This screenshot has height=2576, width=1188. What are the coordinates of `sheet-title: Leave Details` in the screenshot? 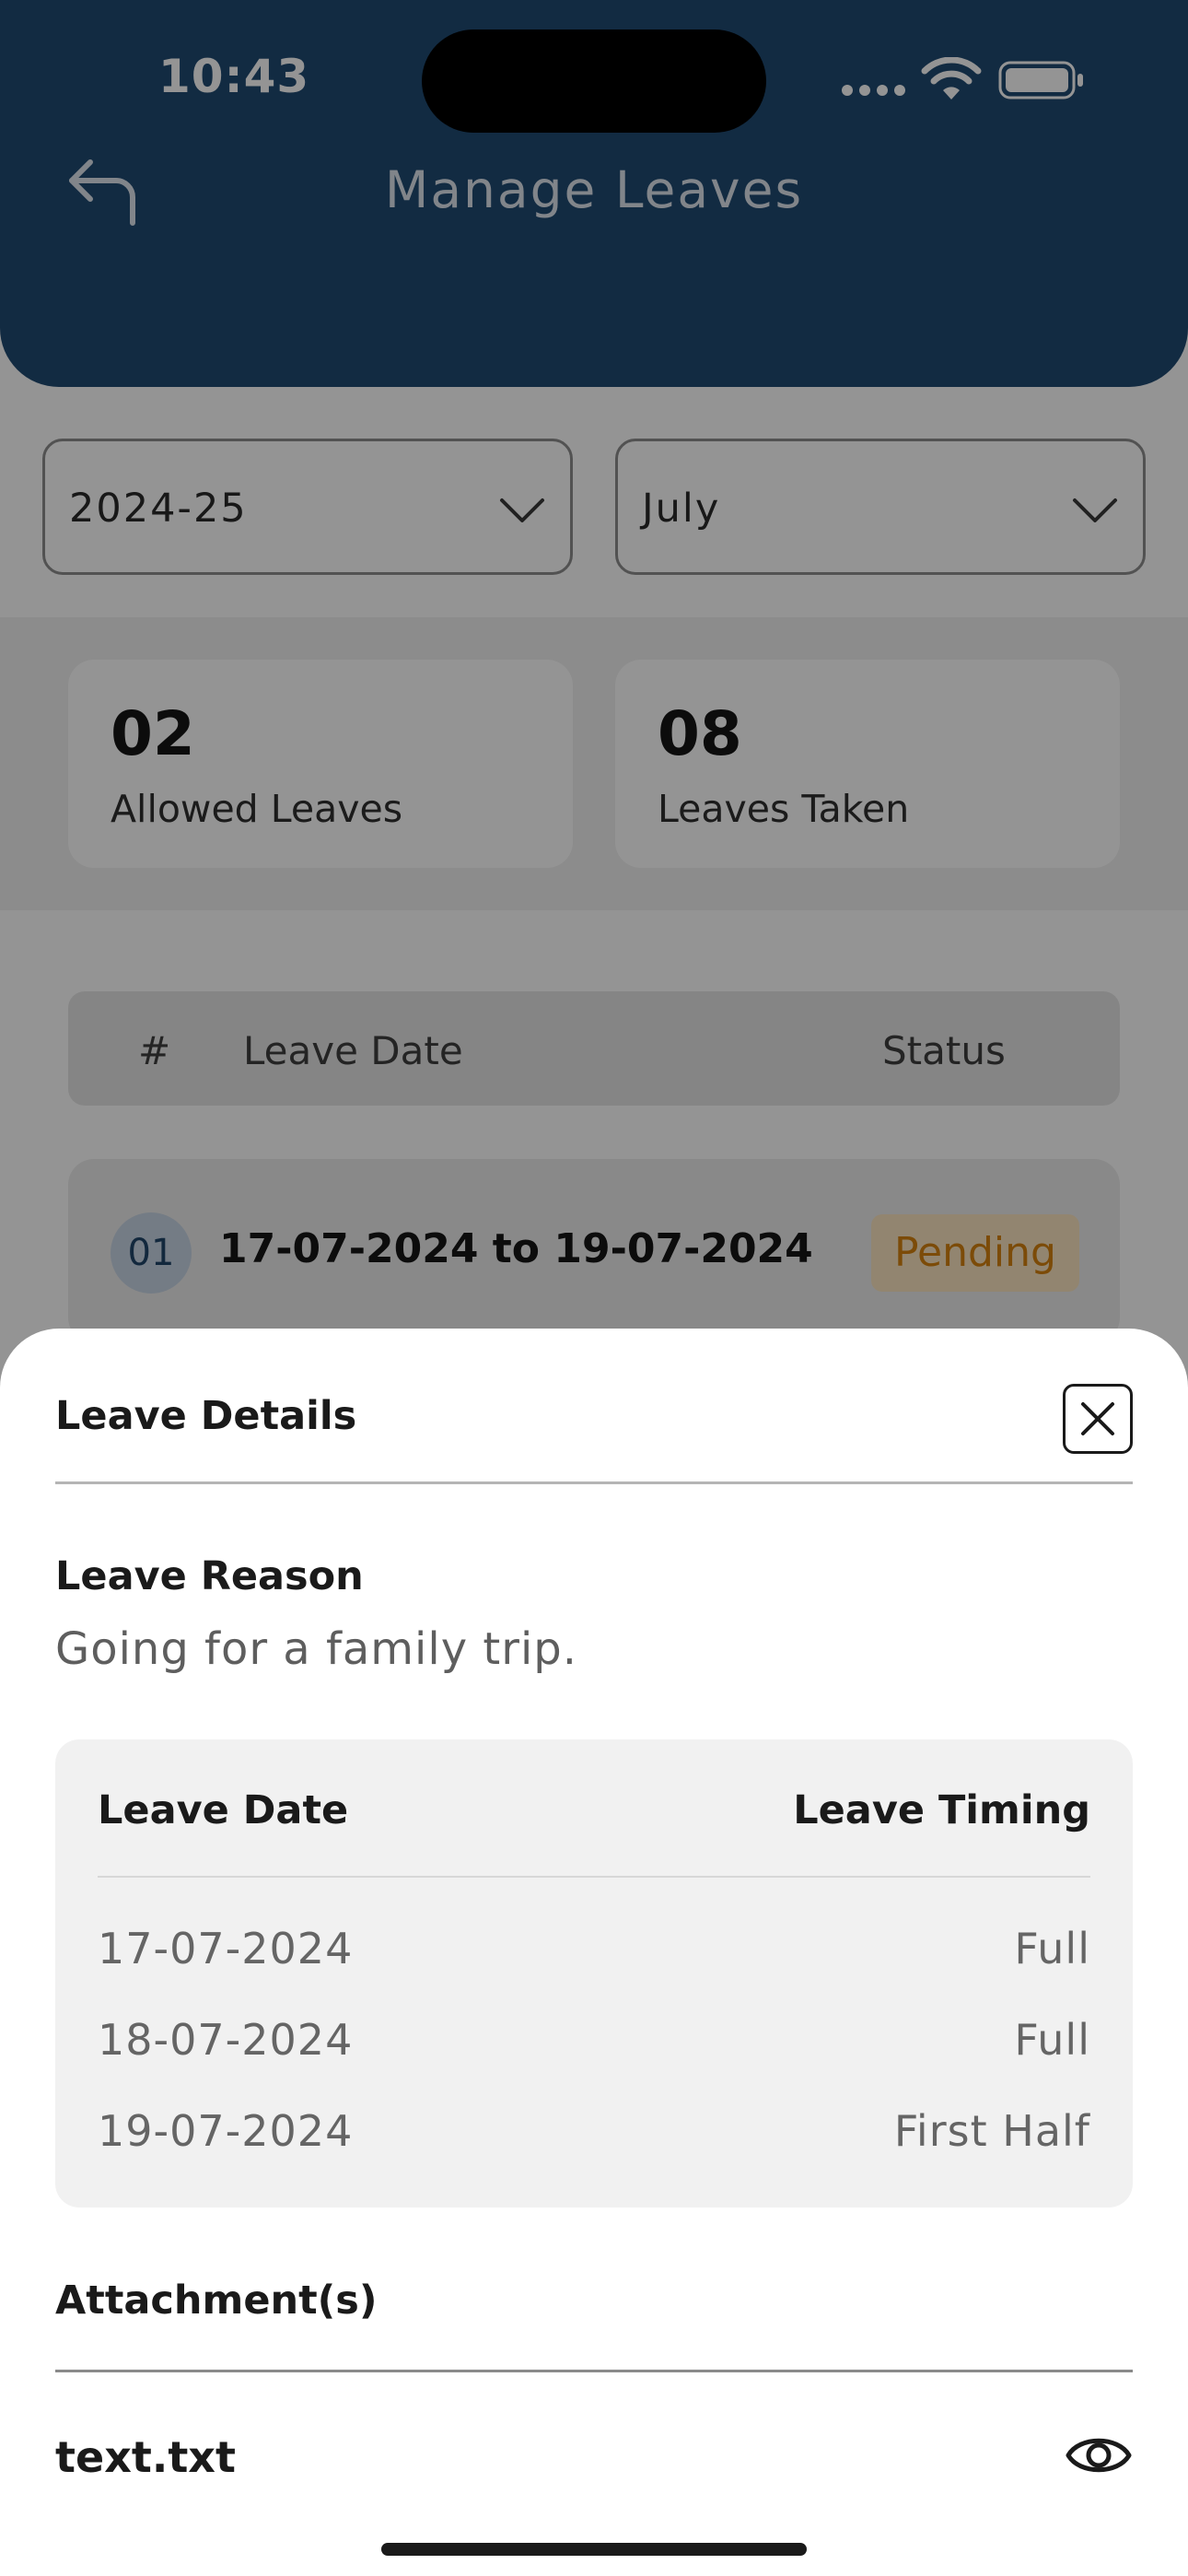 It's located at (206, 1416).